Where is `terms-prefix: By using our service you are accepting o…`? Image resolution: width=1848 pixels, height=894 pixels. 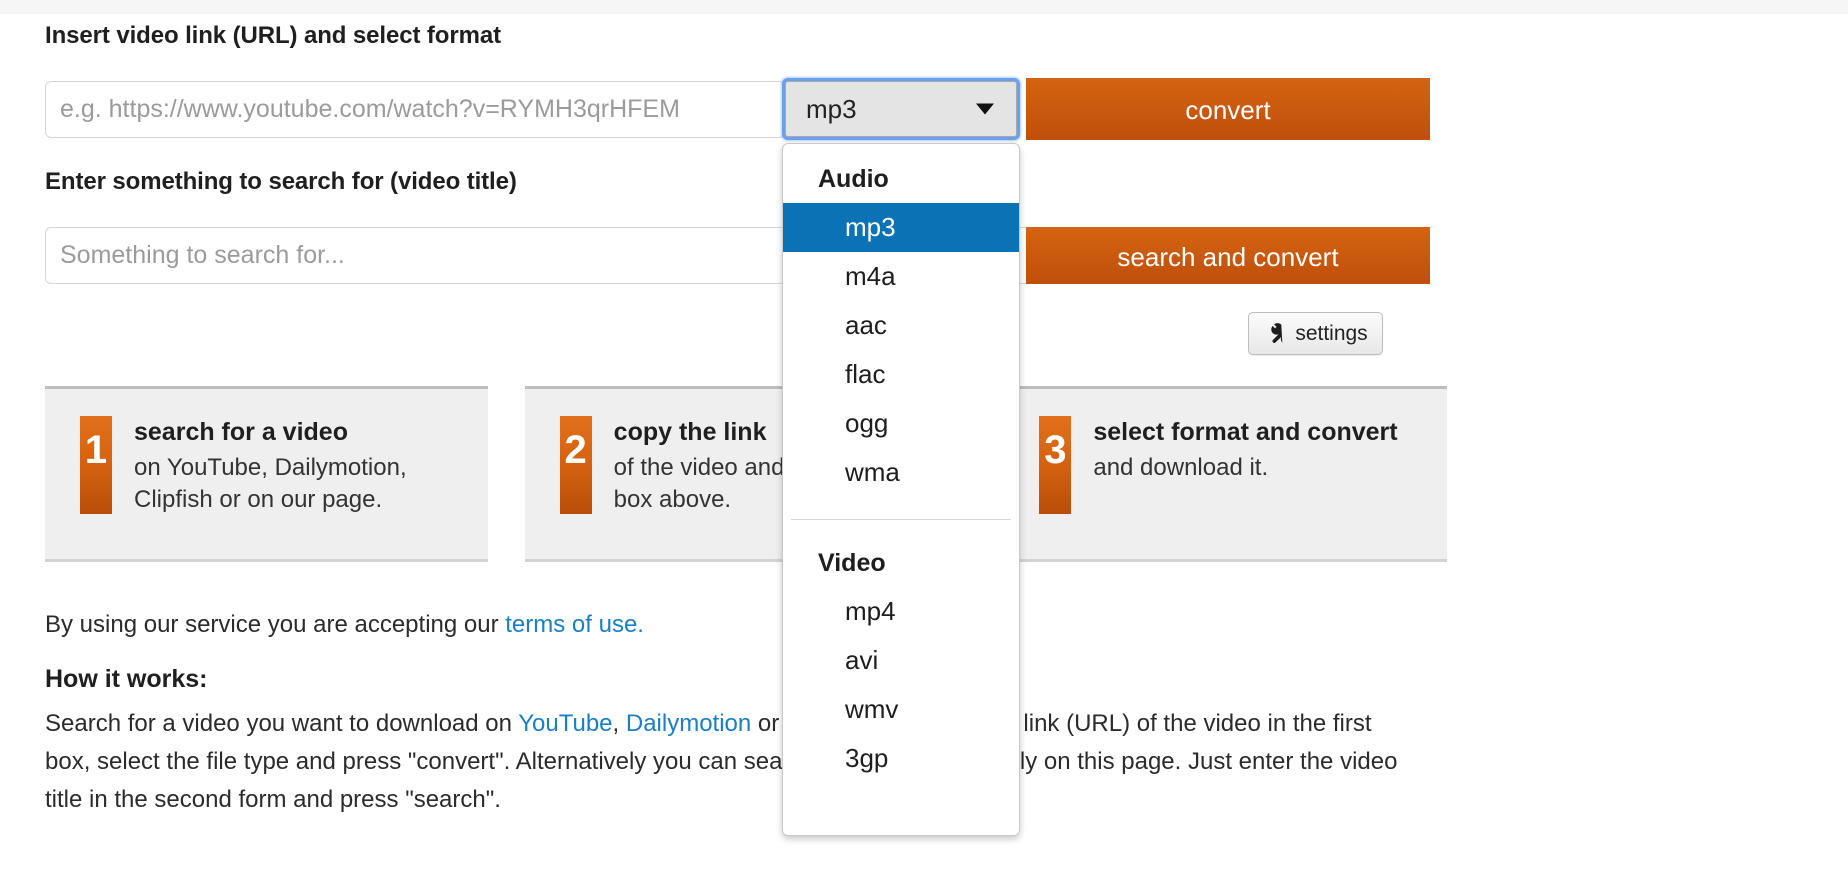
terms-prefix: By using our service you are accepting o… is located at coordinates (275, 624).